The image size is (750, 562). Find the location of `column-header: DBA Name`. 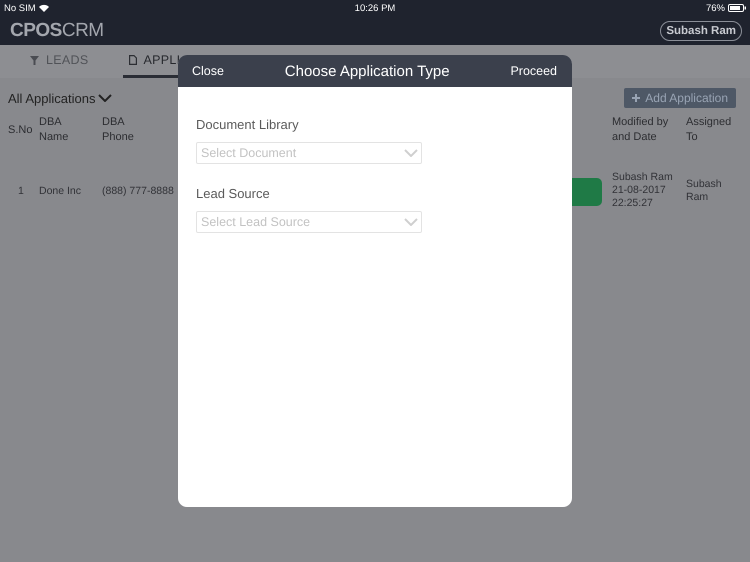

column-header: DBA Name is located at coordinates (54, 130).